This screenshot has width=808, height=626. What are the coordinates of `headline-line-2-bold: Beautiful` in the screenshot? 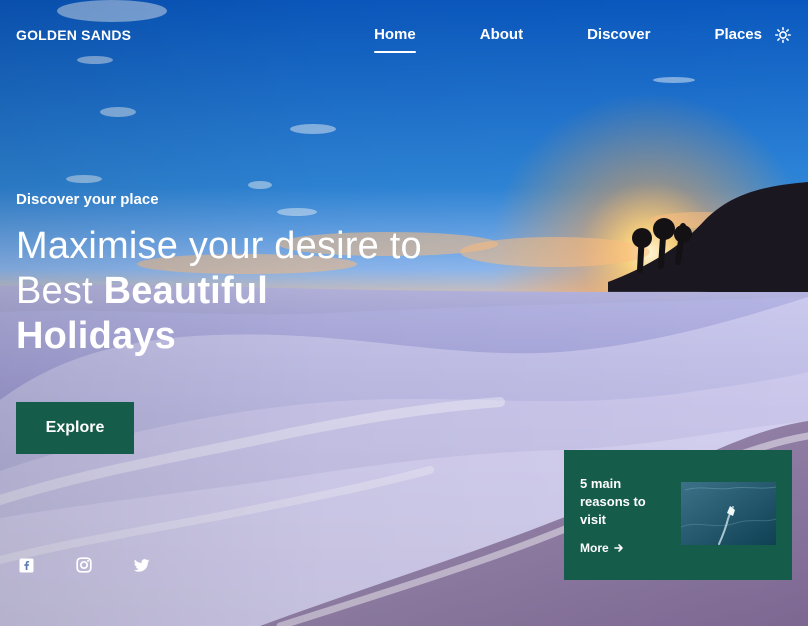 It's located at (185, 291).